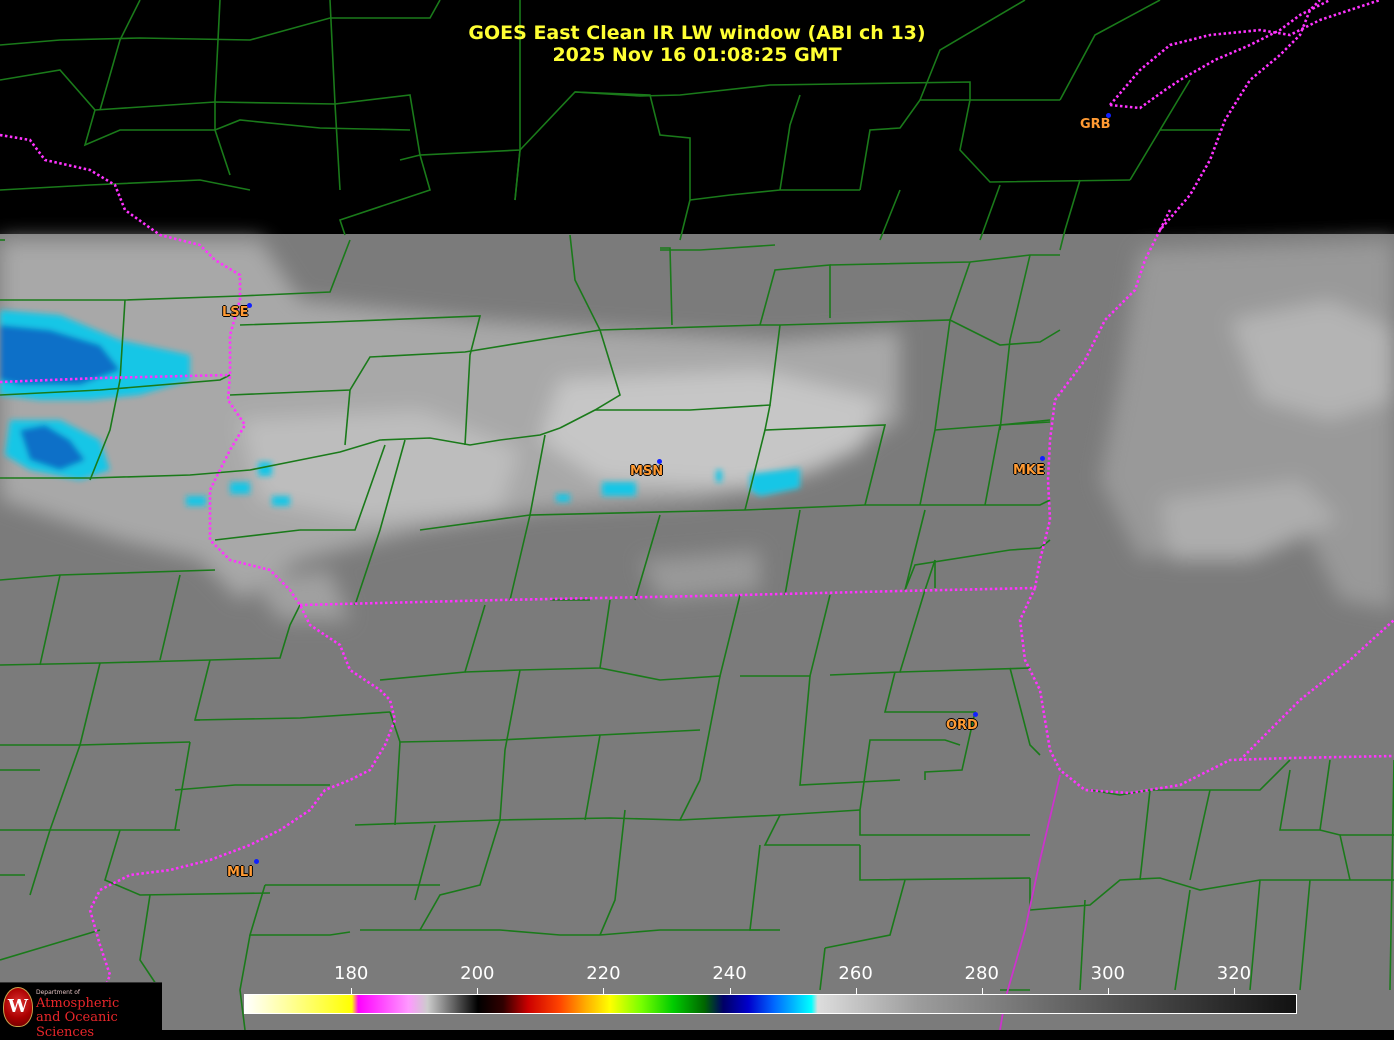 This screenshot has height=1040, width=1394. I want to click on logo-line1: Atmospheric, so click(78, 1003).